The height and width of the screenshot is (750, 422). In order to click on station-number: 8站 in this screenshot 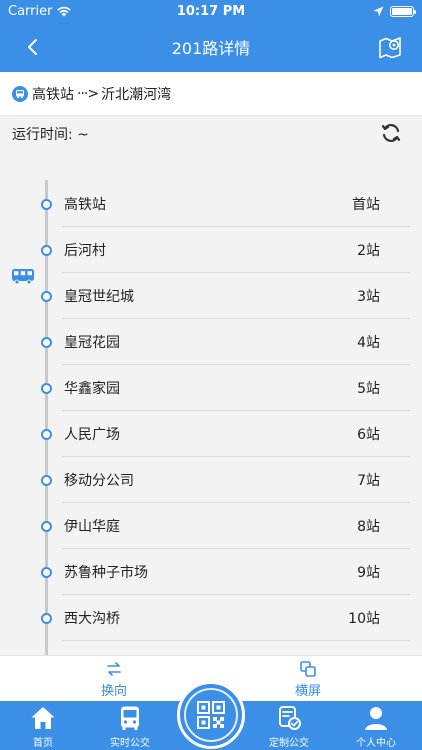, I will do `click(368, 527)`.